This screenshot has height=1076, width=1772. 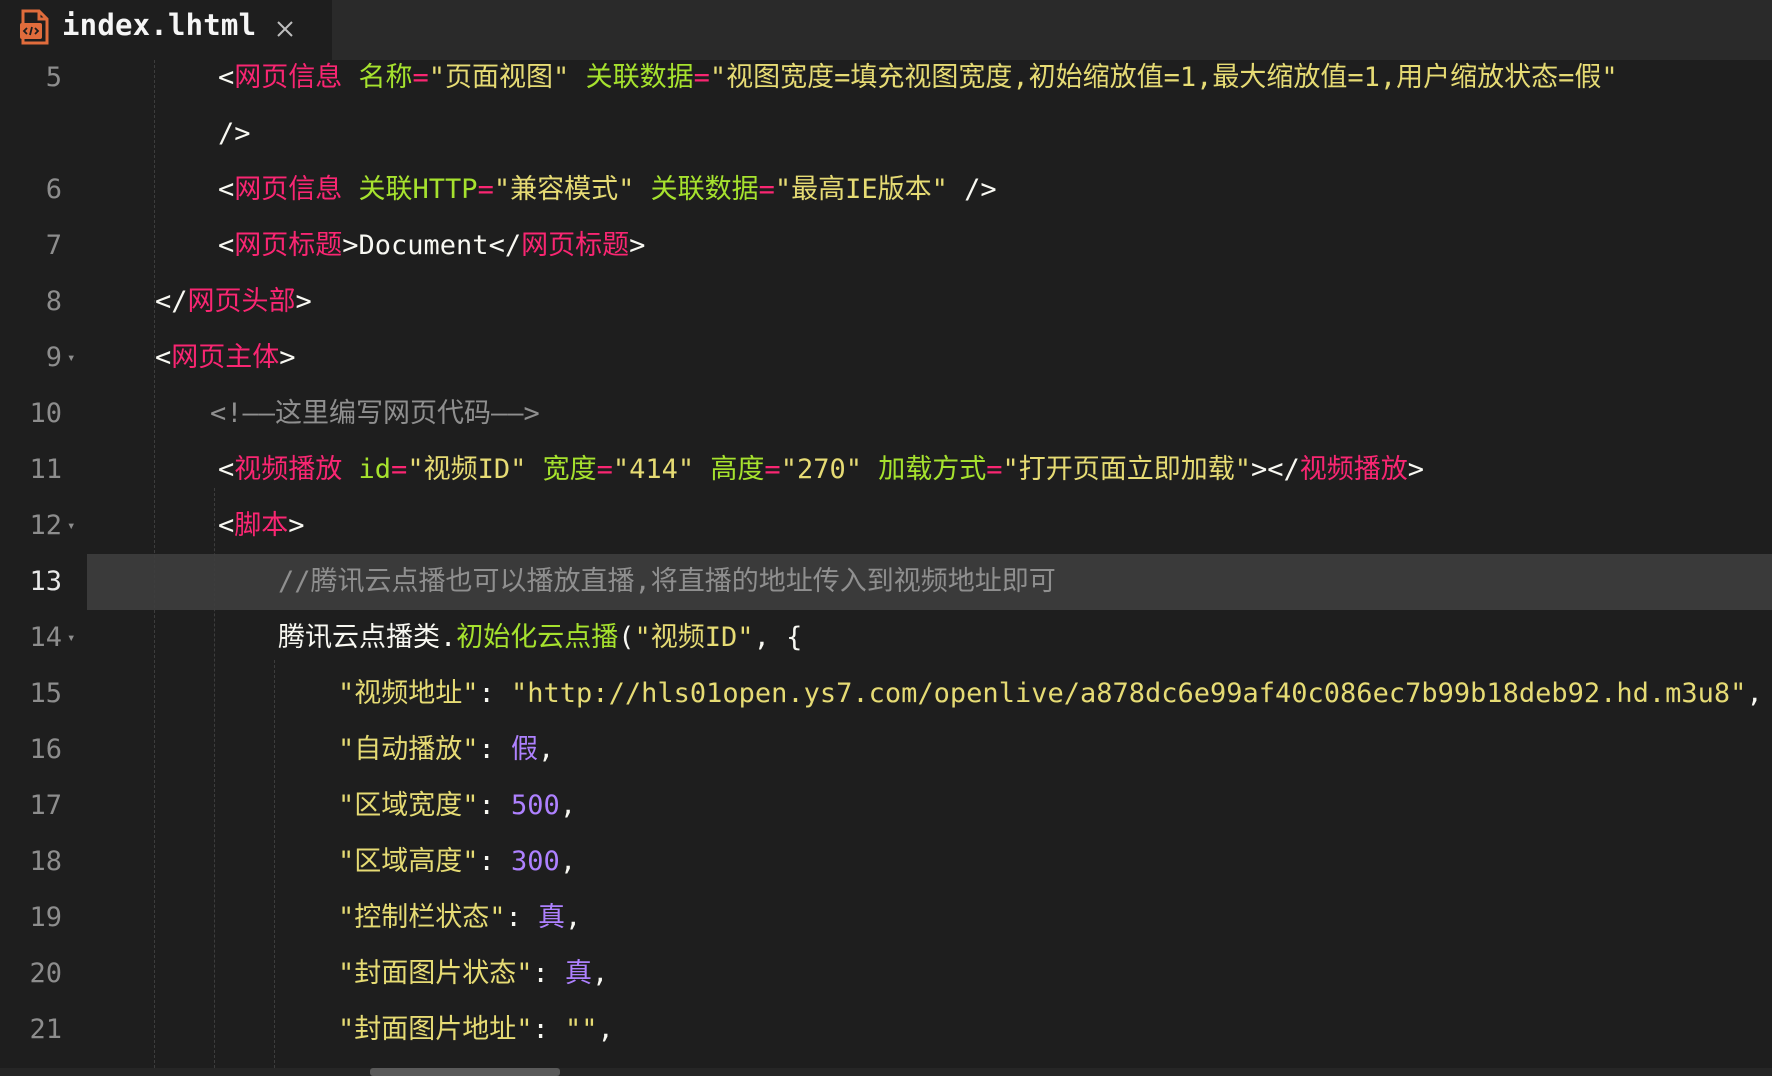 What do you see at coordinates (886, 246) in the screenshot?
I see `code-line: 7 <网页标题>Document</网页标题>` at bounding box center [886, 246].